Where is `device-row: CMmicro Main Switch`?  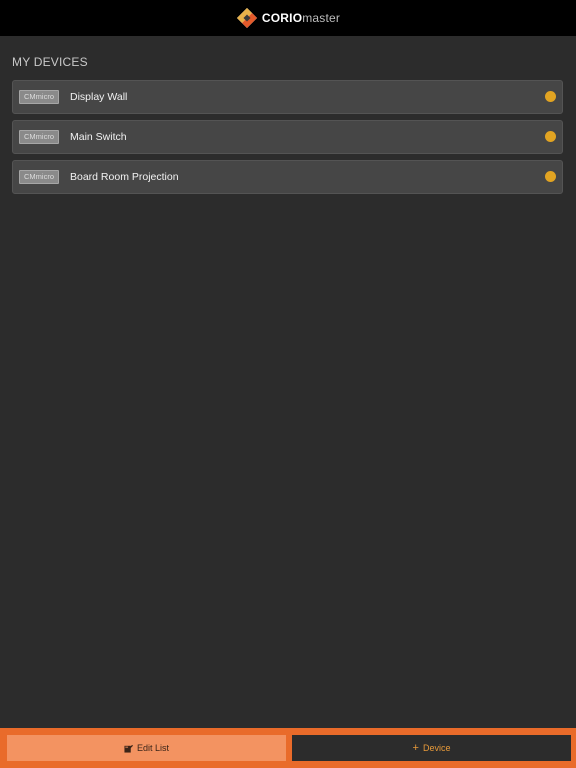 device-row: CMmicro Main Switch is located at coordinates (287, 137).